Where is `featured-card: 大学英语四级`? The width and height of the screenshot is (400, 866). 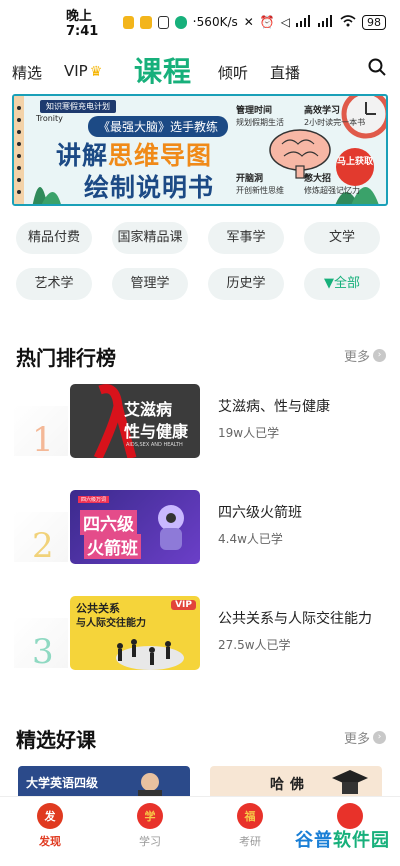
featured-card: 大学英语四级 is located at coordinates (104, 781).